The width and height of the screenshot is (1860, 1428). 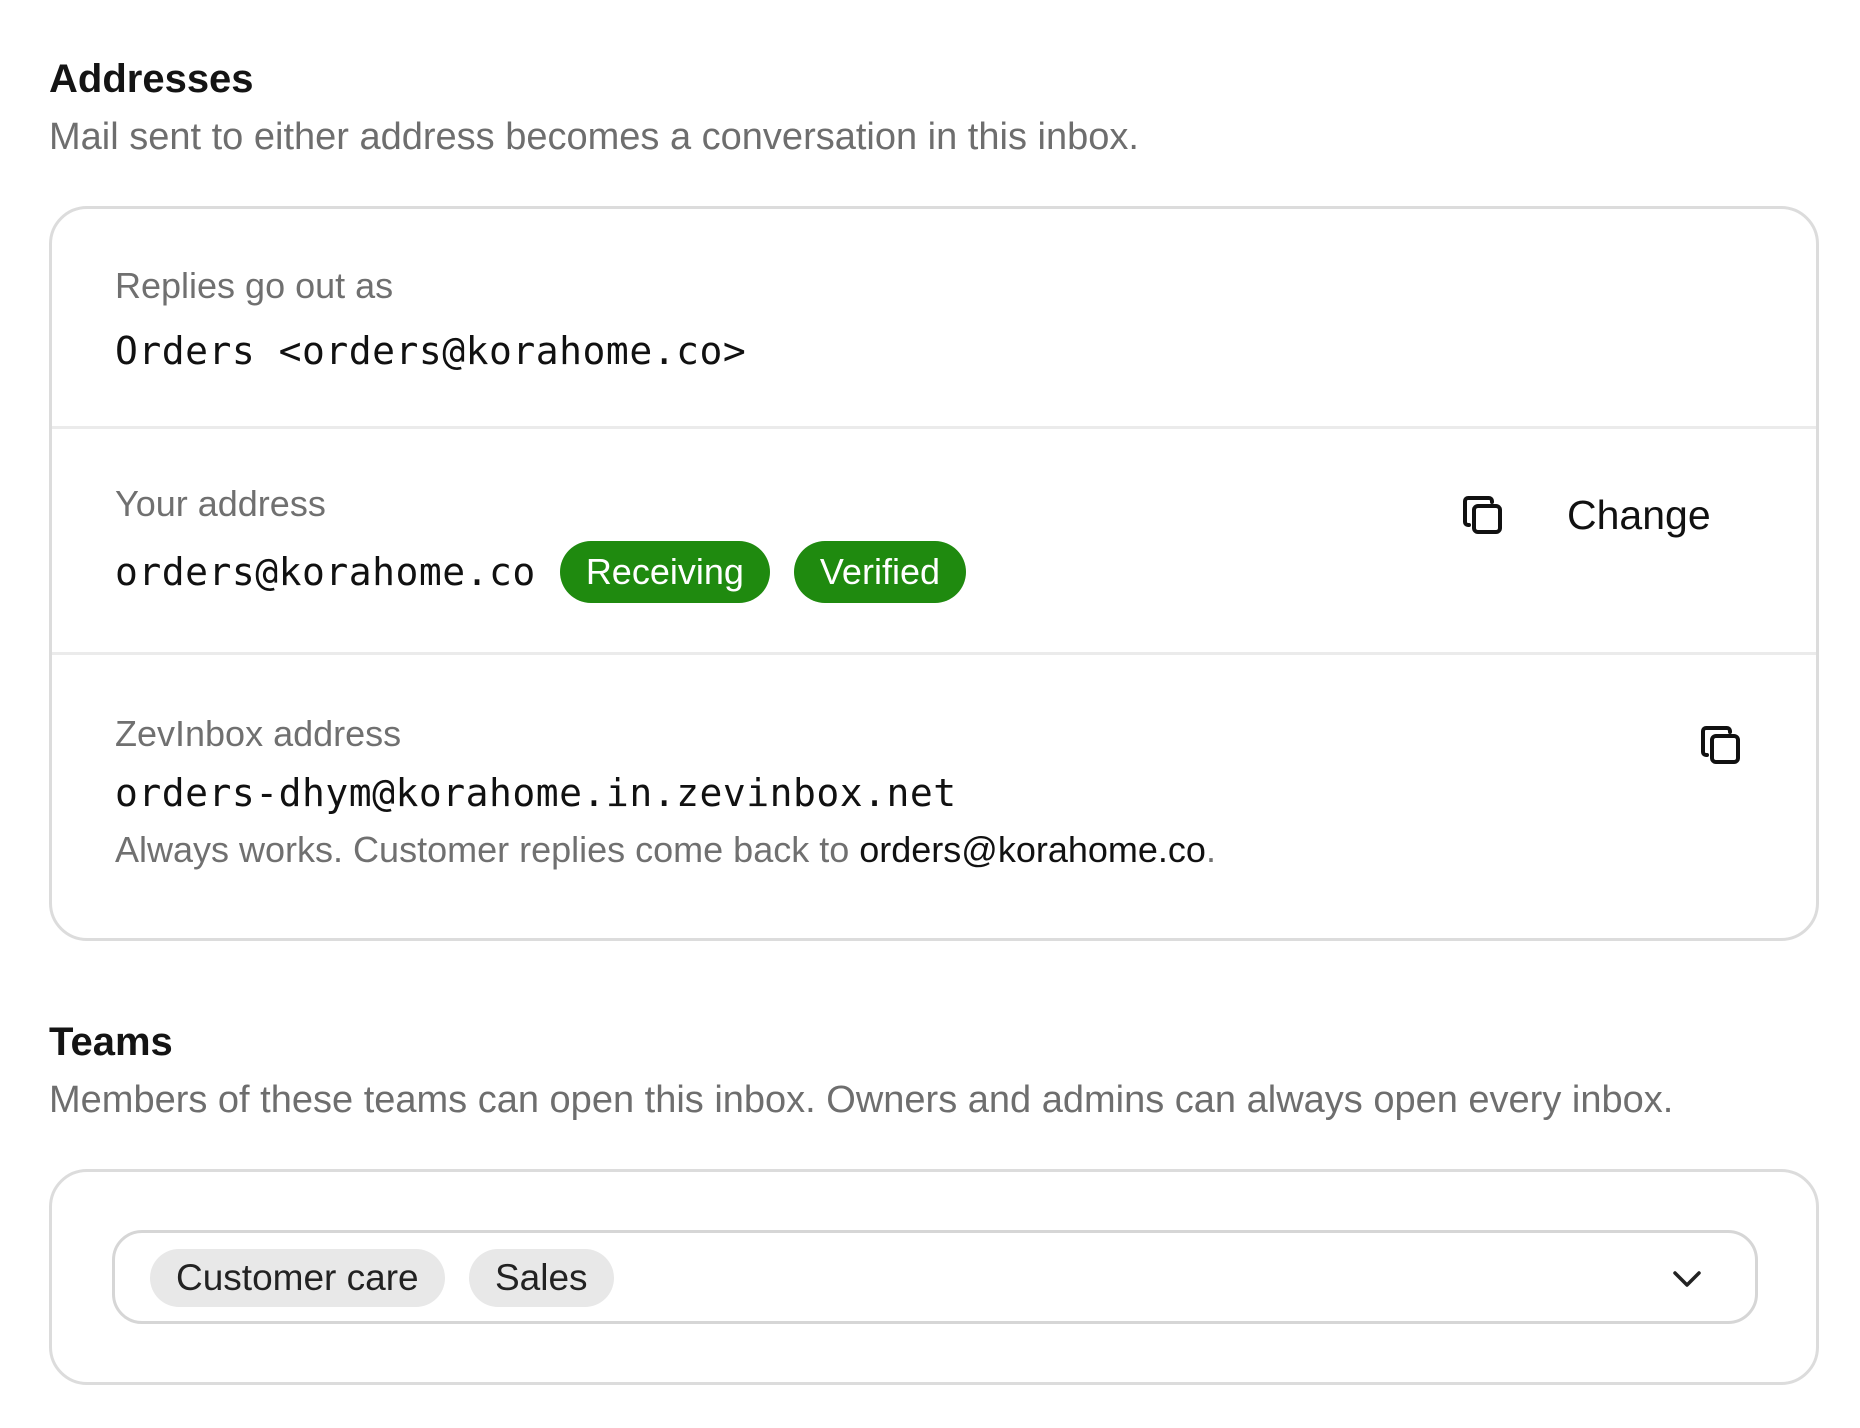 I want to click on copy-your-address-button, so click(x=1483, y=515).